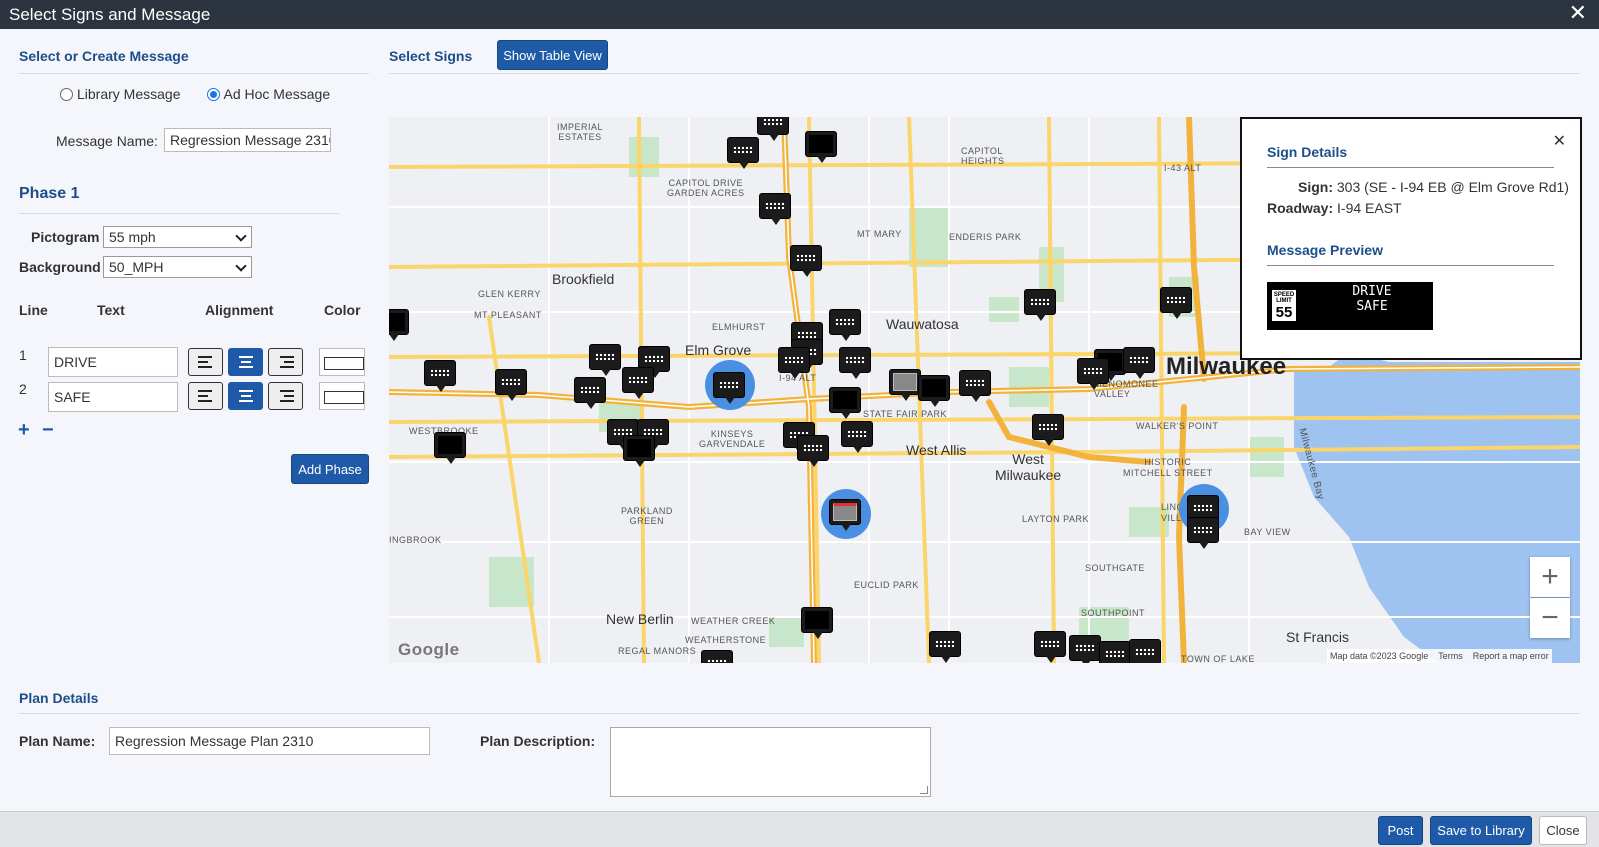 The width and height of the screenshot is (1599, 847). Describe the element at coordinates (1113, 613) in the screenshot. I see `place-southpoint: SOUTHPOINT` at that location.